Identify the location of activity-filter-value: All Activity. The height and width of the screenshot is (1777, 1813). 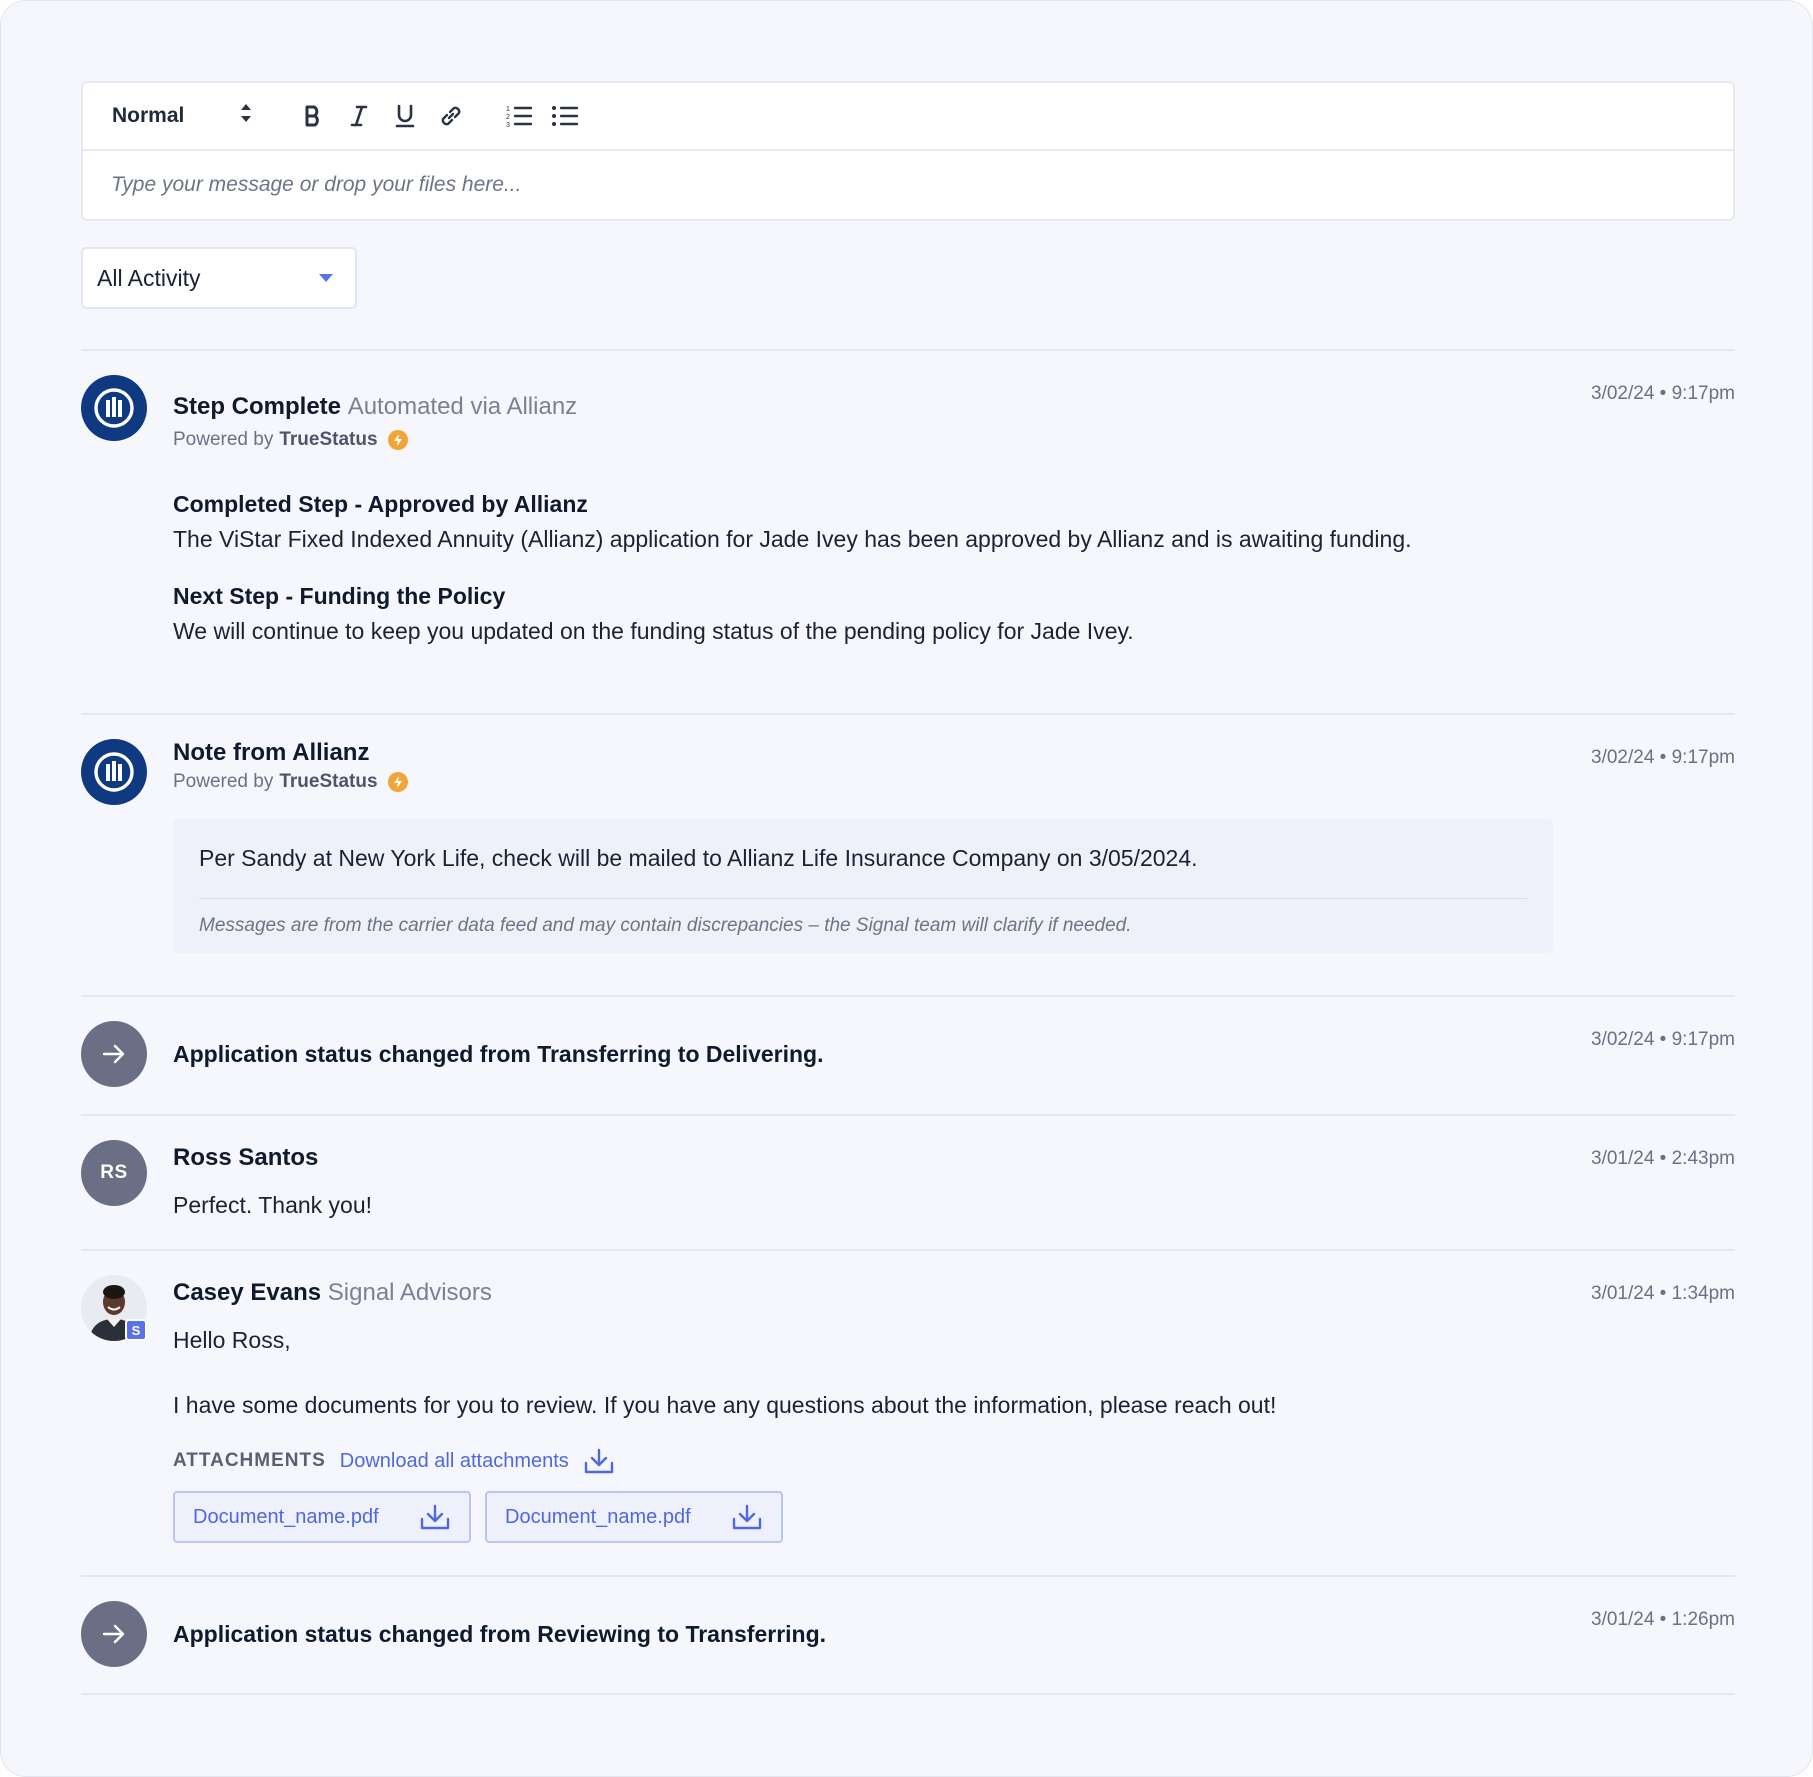
(149, 277).